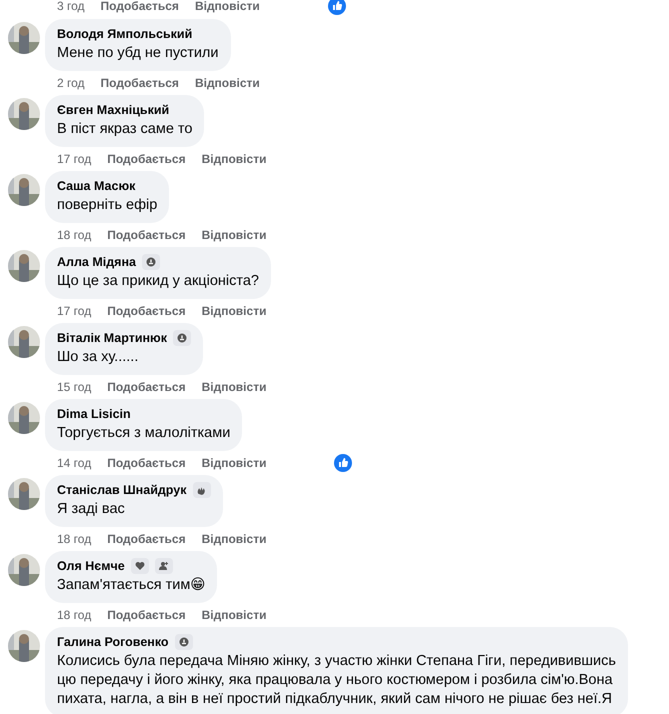 The height and width of the screenshot is (714, 669). What do you see at coordinates (113, 110) in the screenshot?
I see `author-name: Євген Махніцький` at bounding box center [113, 110].